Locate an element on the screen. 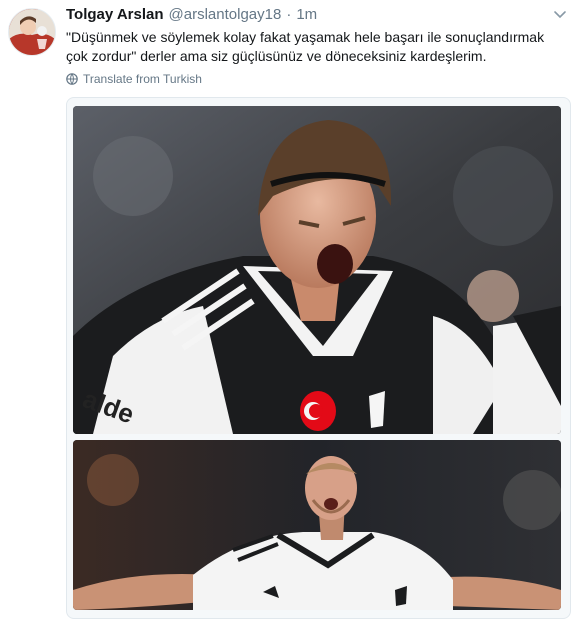 The height and width of the screenshot is (619, 581). avatar is located at coordinates (32, 32).